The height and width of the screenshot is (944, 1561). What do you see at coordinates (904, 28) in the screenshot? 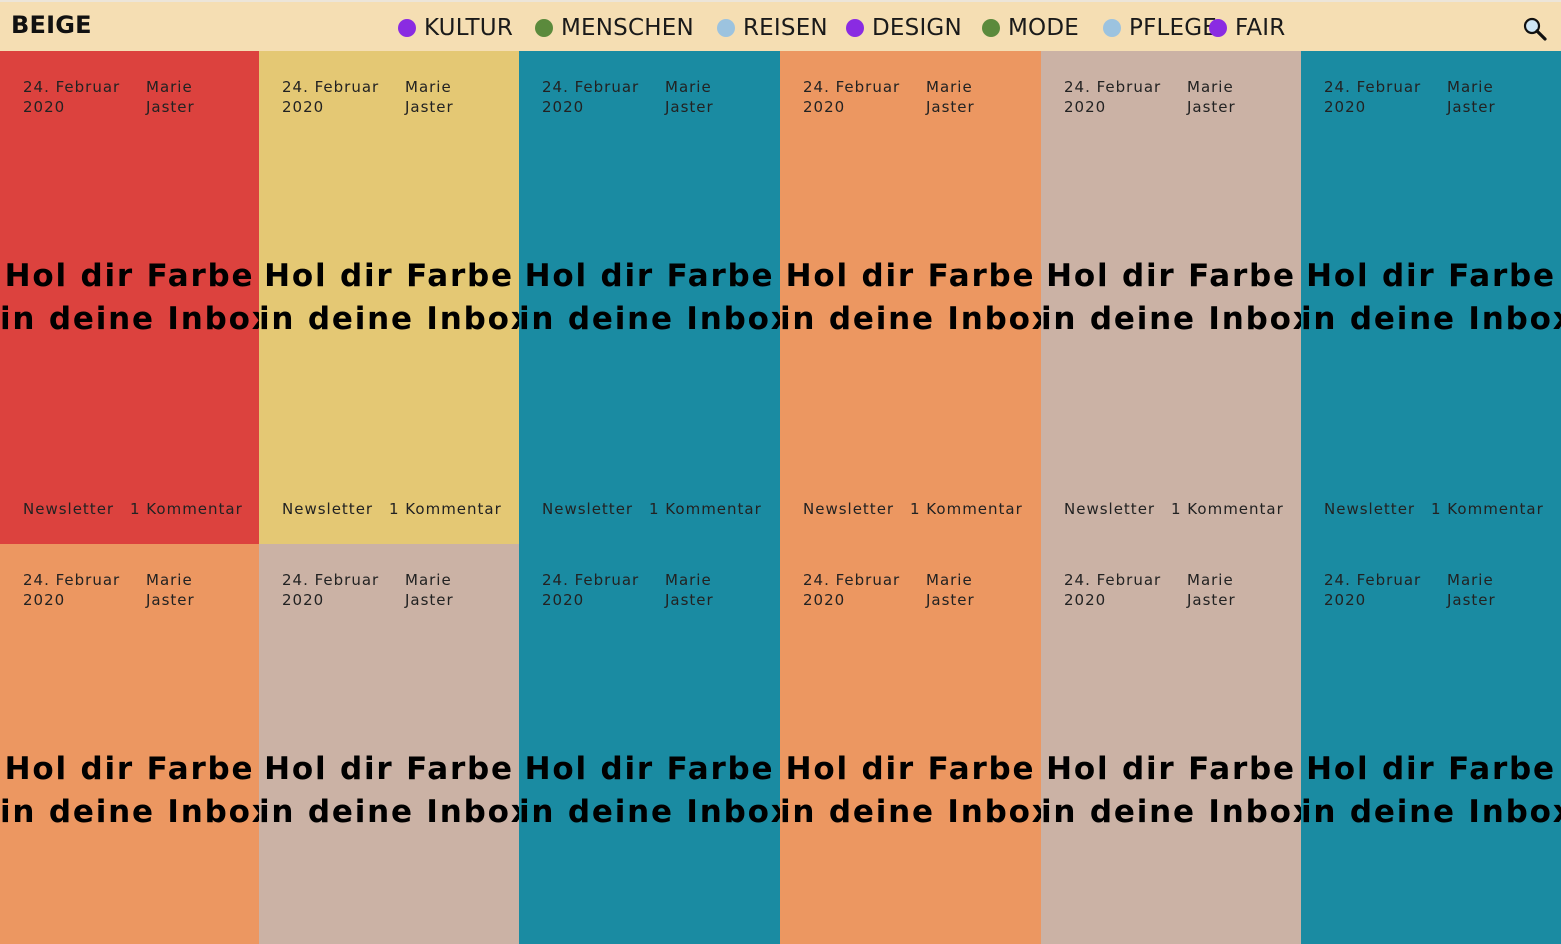
I see `nav-item-design: DESIGN` at bounding box center [904, 28].